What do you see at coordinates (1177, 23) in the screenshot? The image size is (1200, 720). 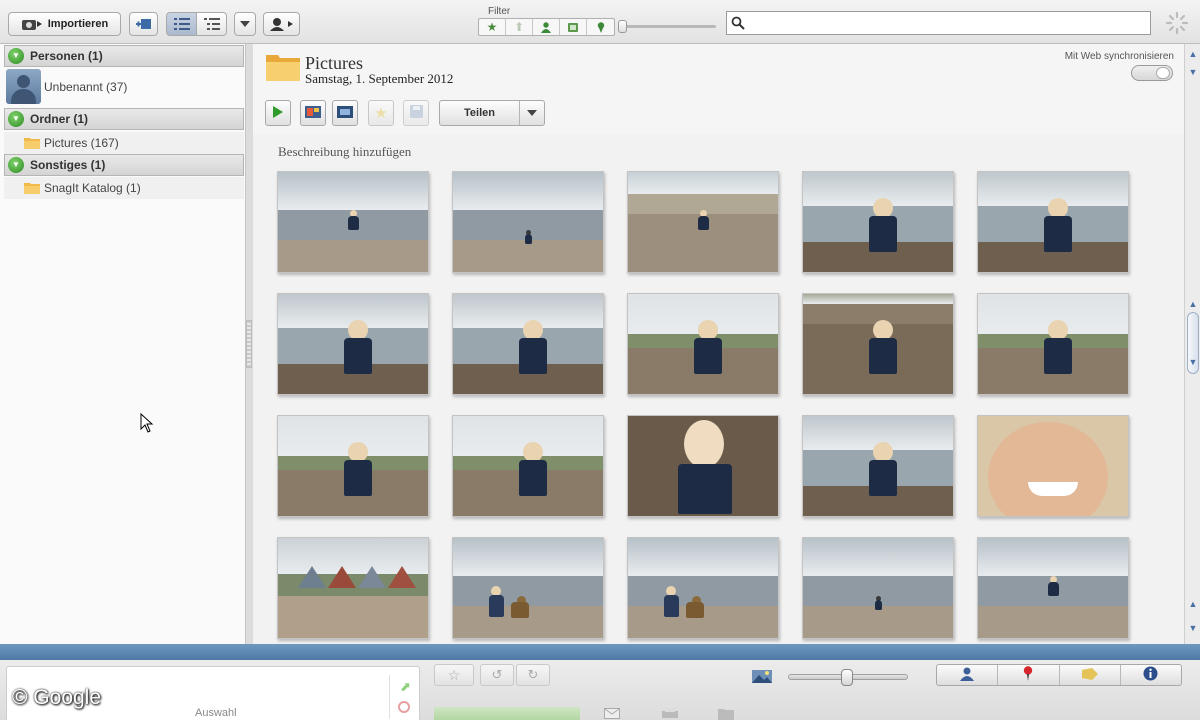 I see `loading-spinner-icon` at bounding box center [1177, 23].